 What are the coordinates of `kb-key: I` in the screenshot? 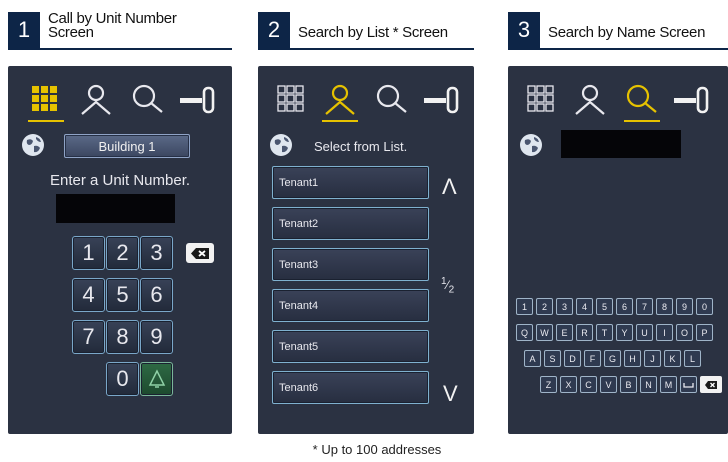 It's located at (664, 332).